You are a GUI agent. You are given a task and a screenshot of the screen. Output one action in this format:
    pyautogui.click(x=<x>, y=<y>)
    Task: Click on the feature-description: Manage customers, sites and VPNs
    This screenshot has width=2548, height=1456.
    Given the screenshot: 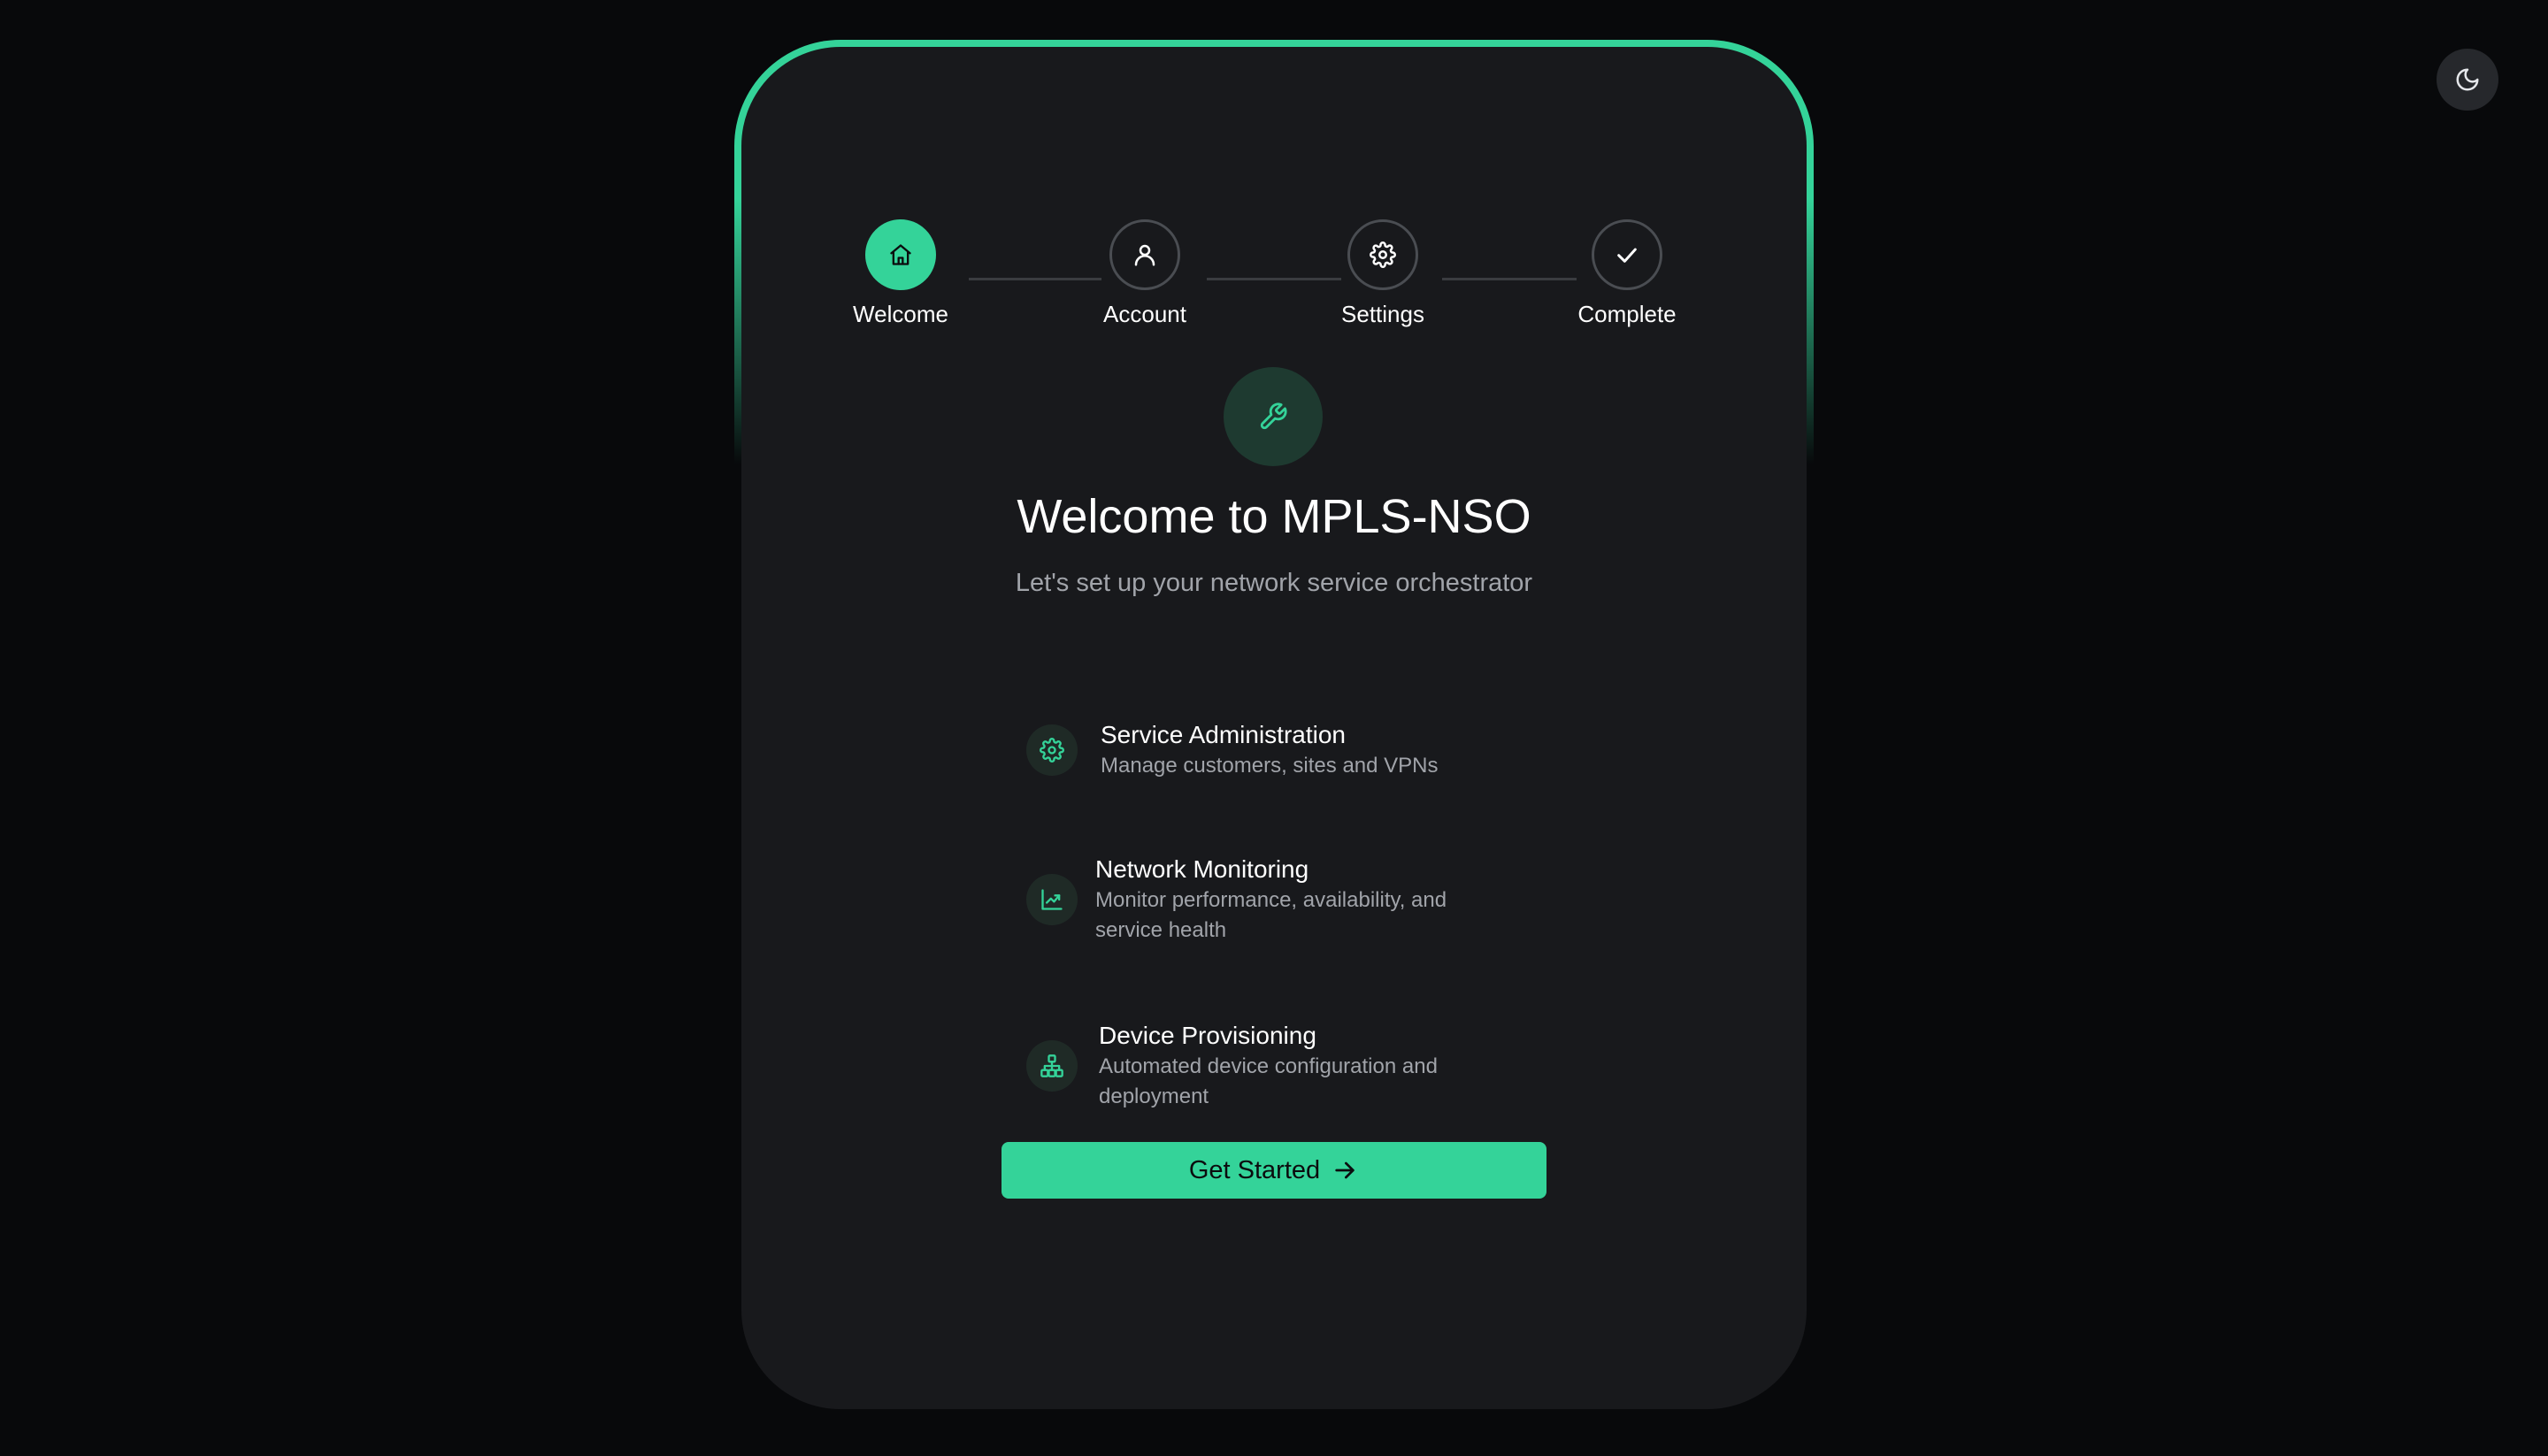 What is the action you would take?
    pyautogui.click(x=1270, y=766)
    